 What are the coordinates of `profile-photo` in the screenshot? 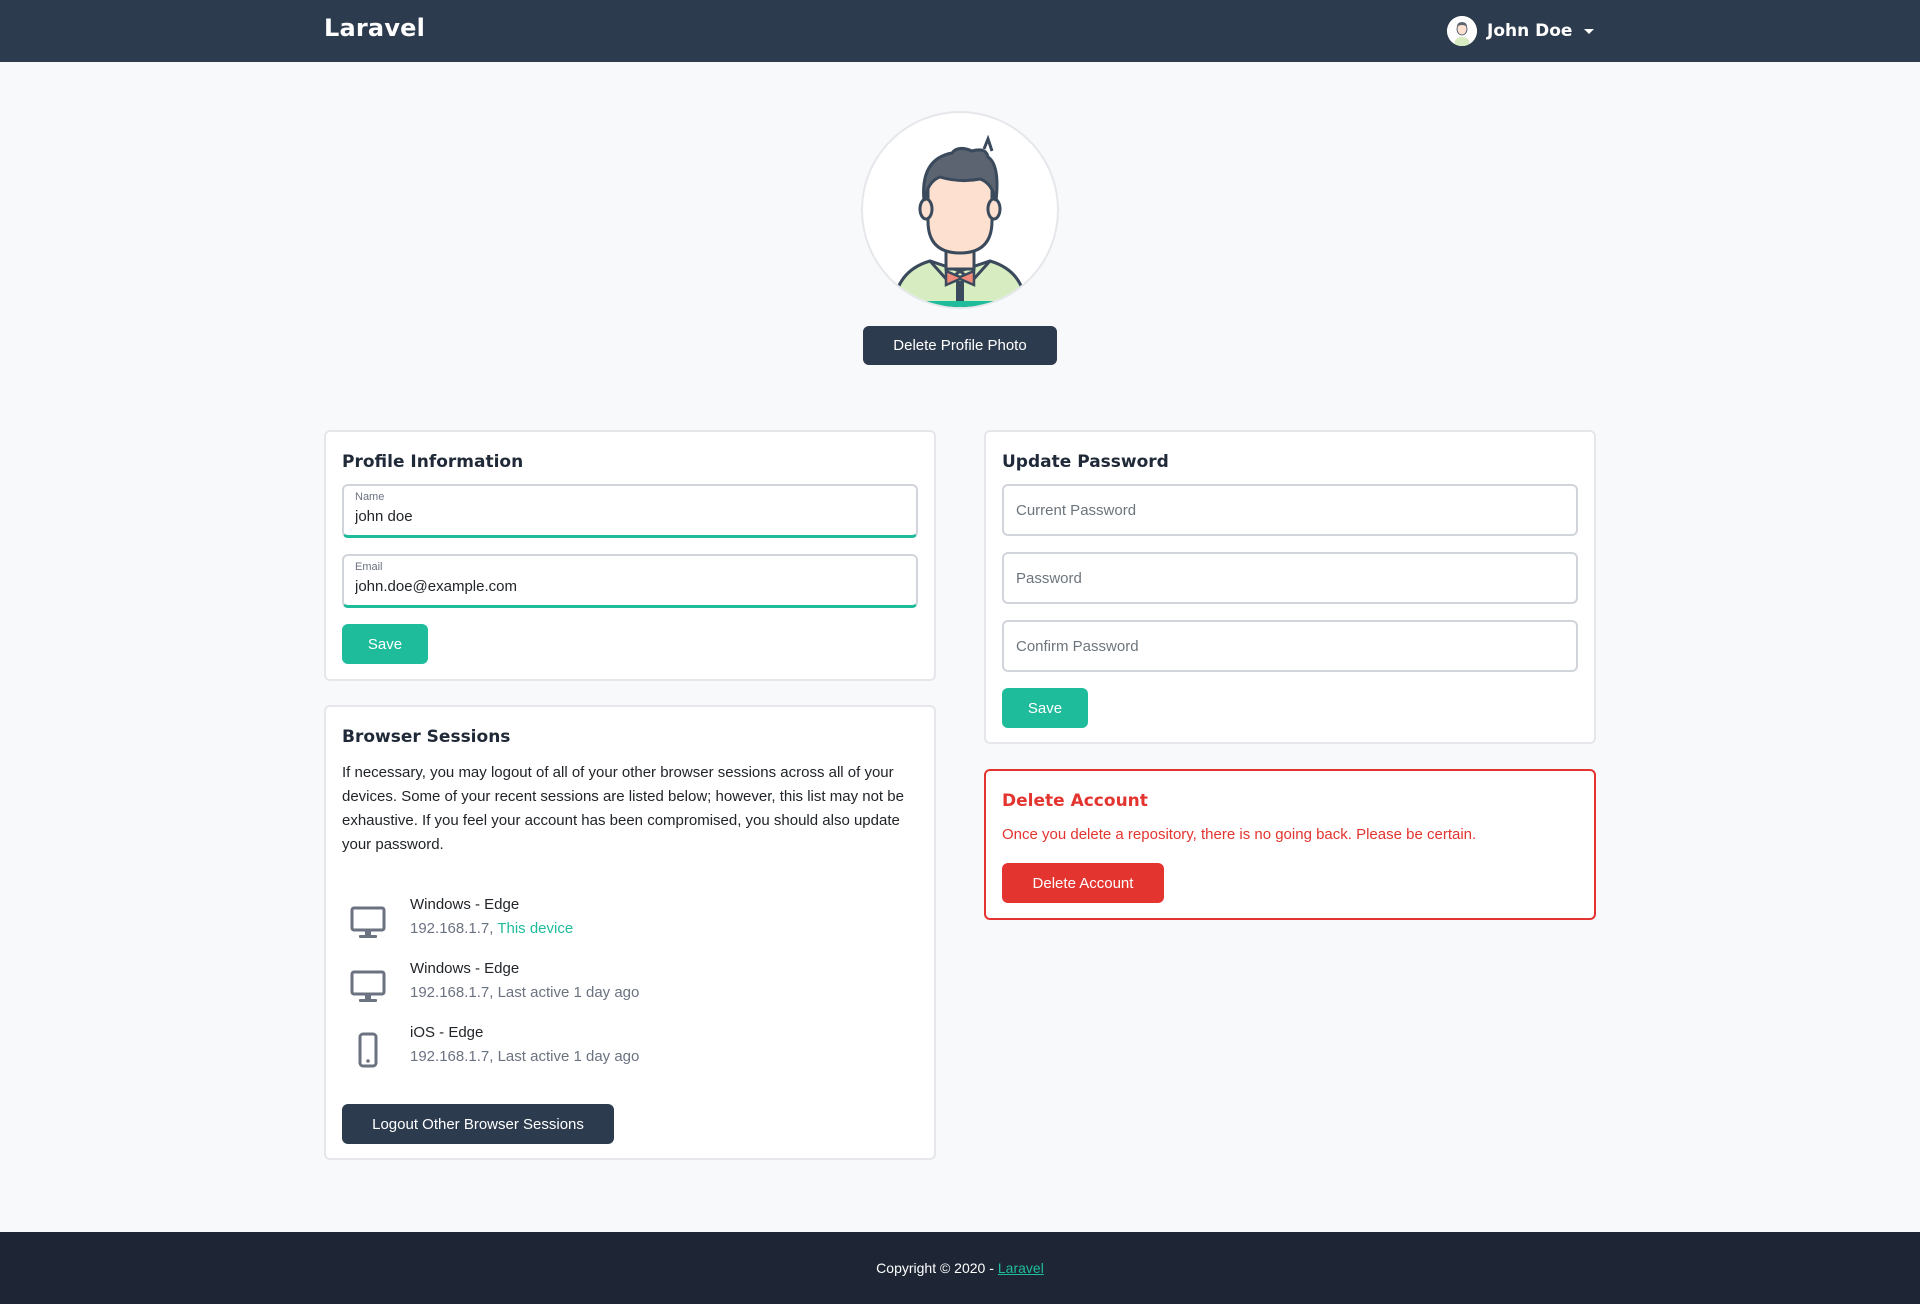 It's located at (960, 210).